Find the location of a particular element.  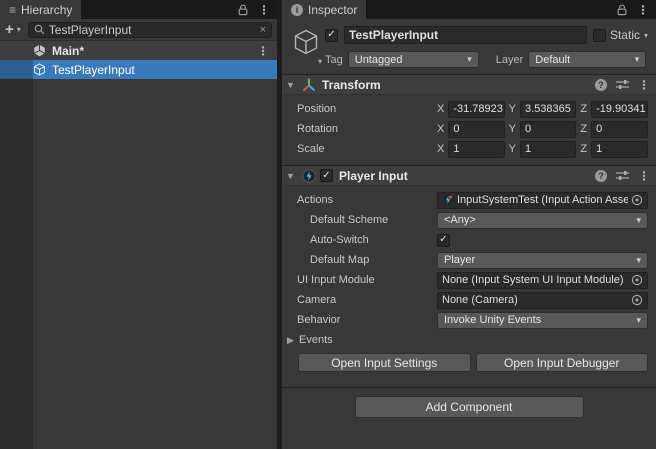

scene-row-main: Main* ⋮ is located at coordinates (138, 50).